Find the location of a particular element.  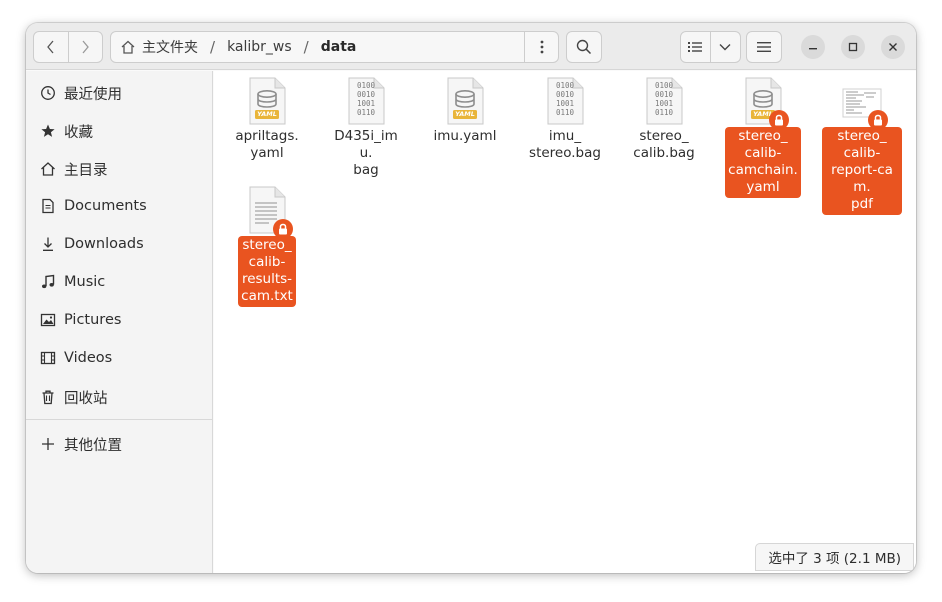

sidebar-item-other-locations: 其他位置 is located at coordinates (119, 444).